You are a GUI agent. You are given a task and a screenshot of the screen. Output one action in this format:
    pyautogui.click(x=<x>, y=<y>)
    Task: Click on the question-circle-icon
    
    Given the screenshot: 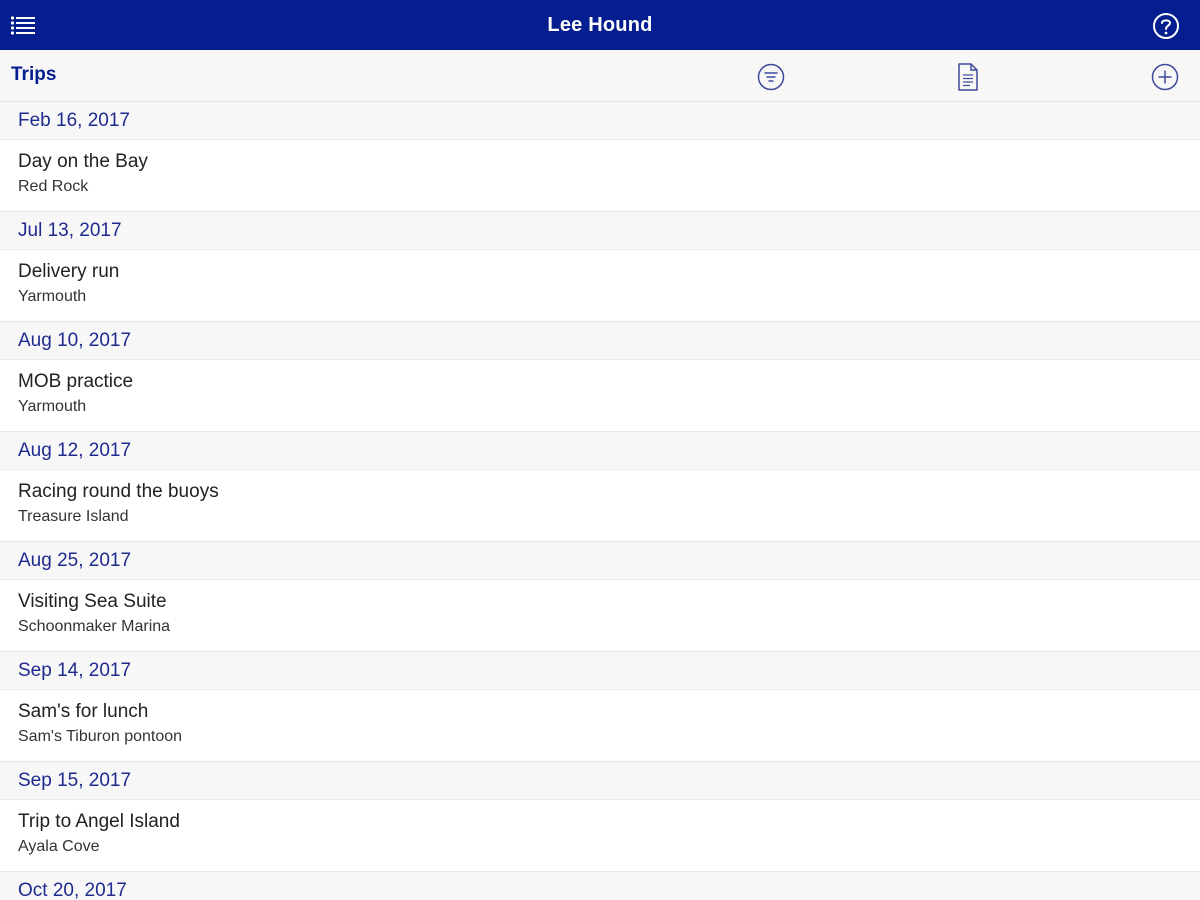 What is the action you would take?
    pyautogui.click(x=1166, y=26)
    